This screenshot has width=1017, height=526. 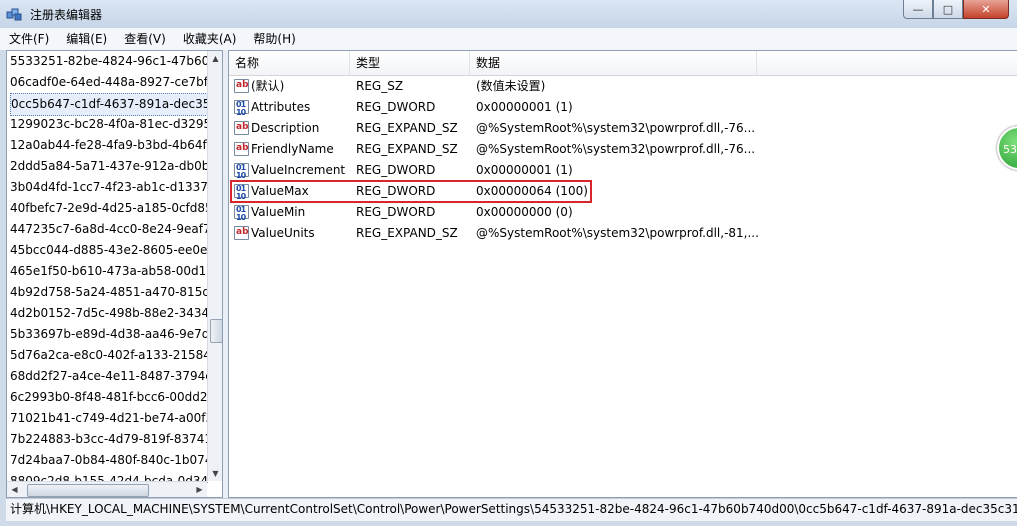 What do you see at coordinates (380, 86) in the screenshot?
I see `value-type: REG_SZ` at bounding box center [380, 86].